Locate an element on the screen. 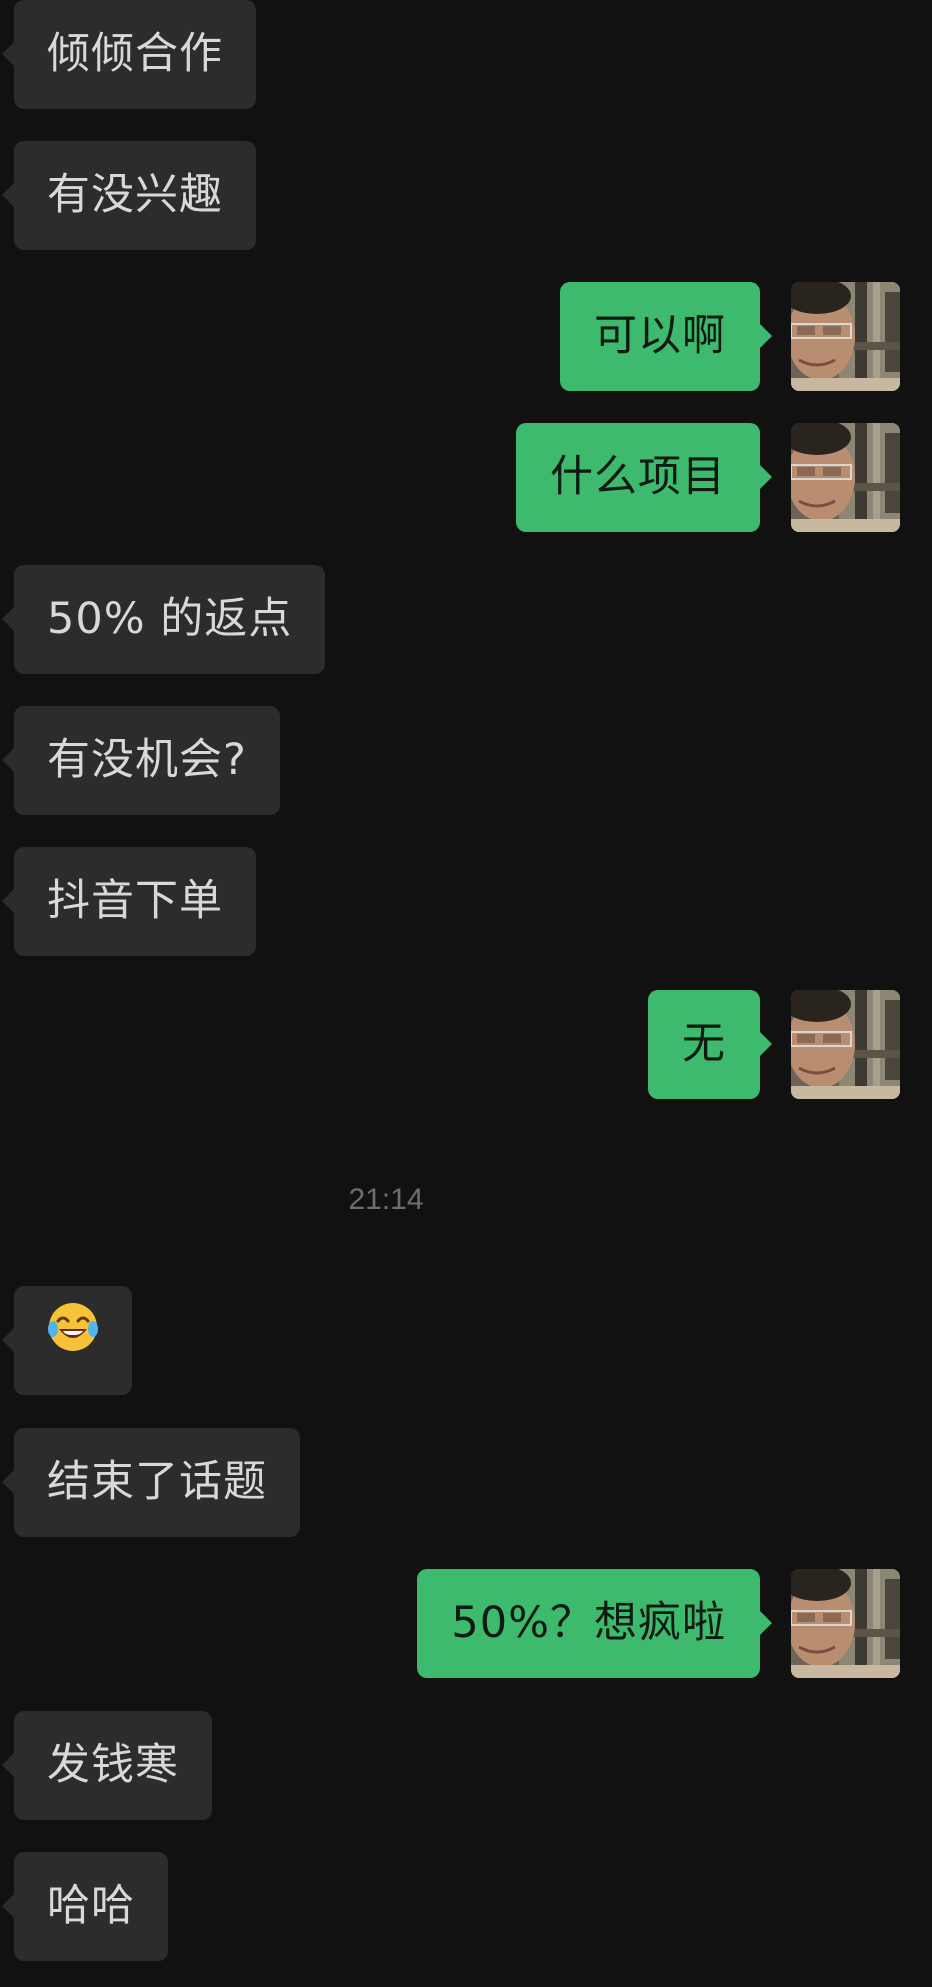 The width and height of the screenshot is (932, 1987). message-bubble-incoming: 倾倾合作 is located at coordinates (129, 54).